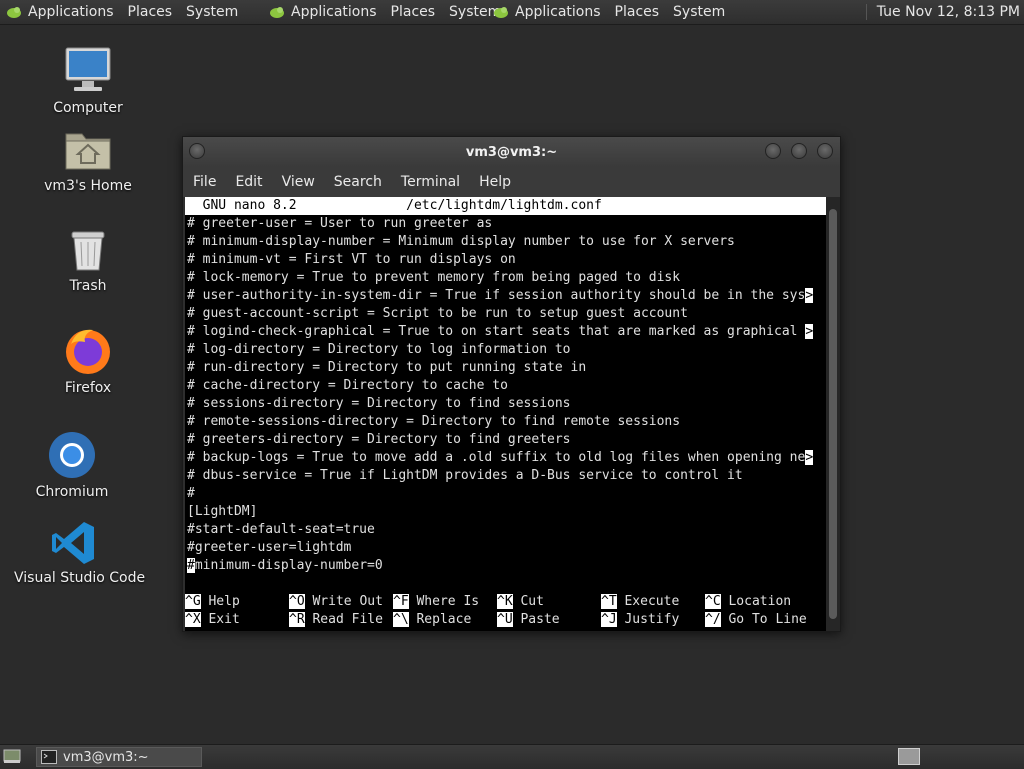 Image resolution: width=1024 pixels, height=769 pixels. Describe the element at coordinates (88, 351) in the screenshot. I see `firefox-icon` at that location.